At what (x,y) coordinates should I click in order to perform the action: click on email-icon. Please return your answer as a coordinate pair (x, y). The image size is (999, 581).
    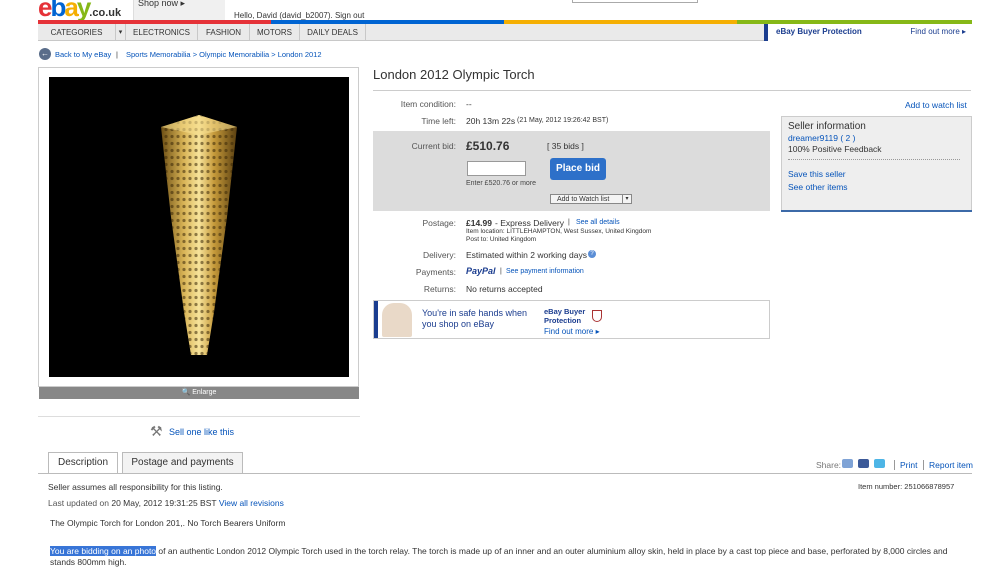
    Looking at the image, I should click on (847, 463).